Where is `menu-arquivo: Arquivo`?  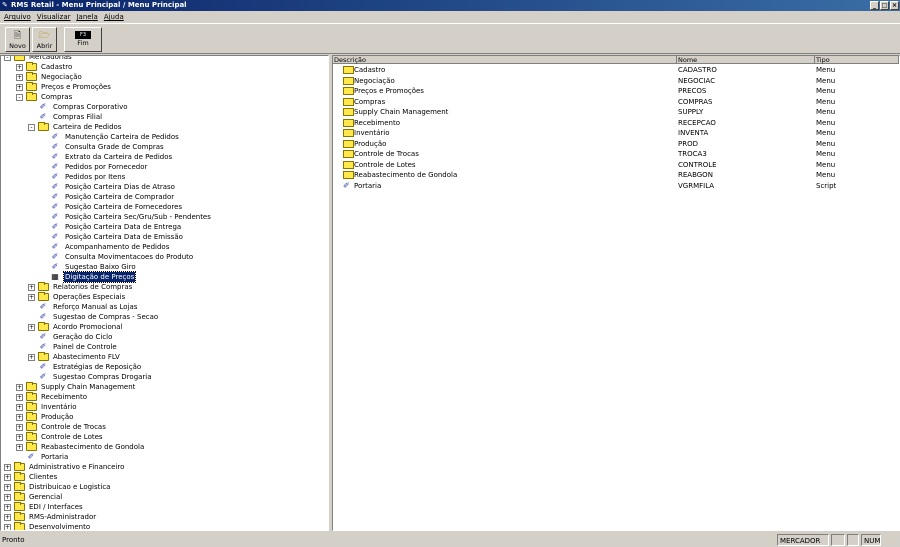 menu-arquivo: Arquivo is located at coordinates (16, 17).